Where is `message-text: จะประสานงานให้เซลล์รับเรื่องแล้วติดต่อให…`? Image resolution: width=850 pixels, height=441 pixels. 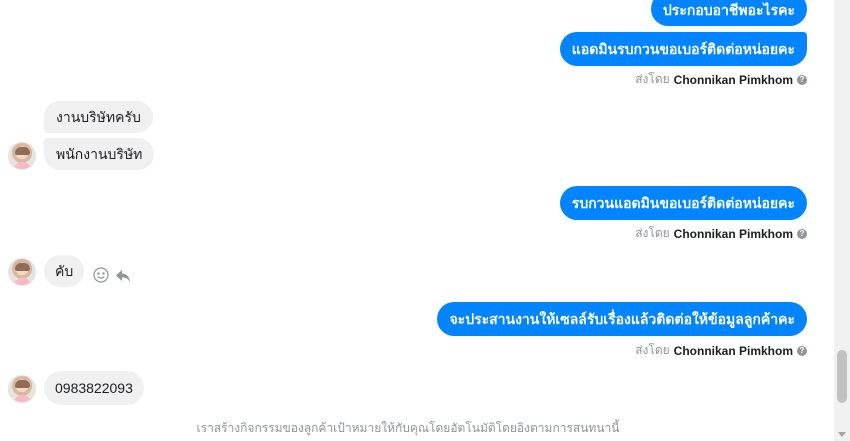
message-text: จะประสานงานให้เซลล์รับเรื่องแล้วติดต่อให… is located at coordinates (622, 319).